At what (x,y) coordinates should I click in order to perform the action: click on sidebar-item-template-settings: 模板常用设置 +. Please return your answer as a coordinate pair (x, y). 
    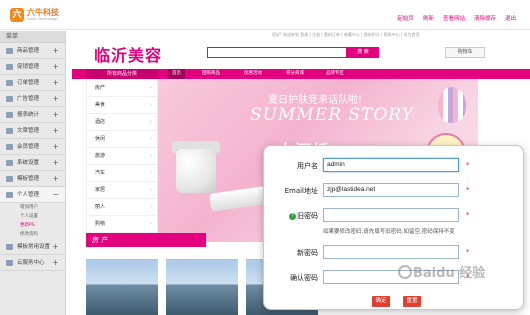
    Looking at the image, I should click on (32, 247).